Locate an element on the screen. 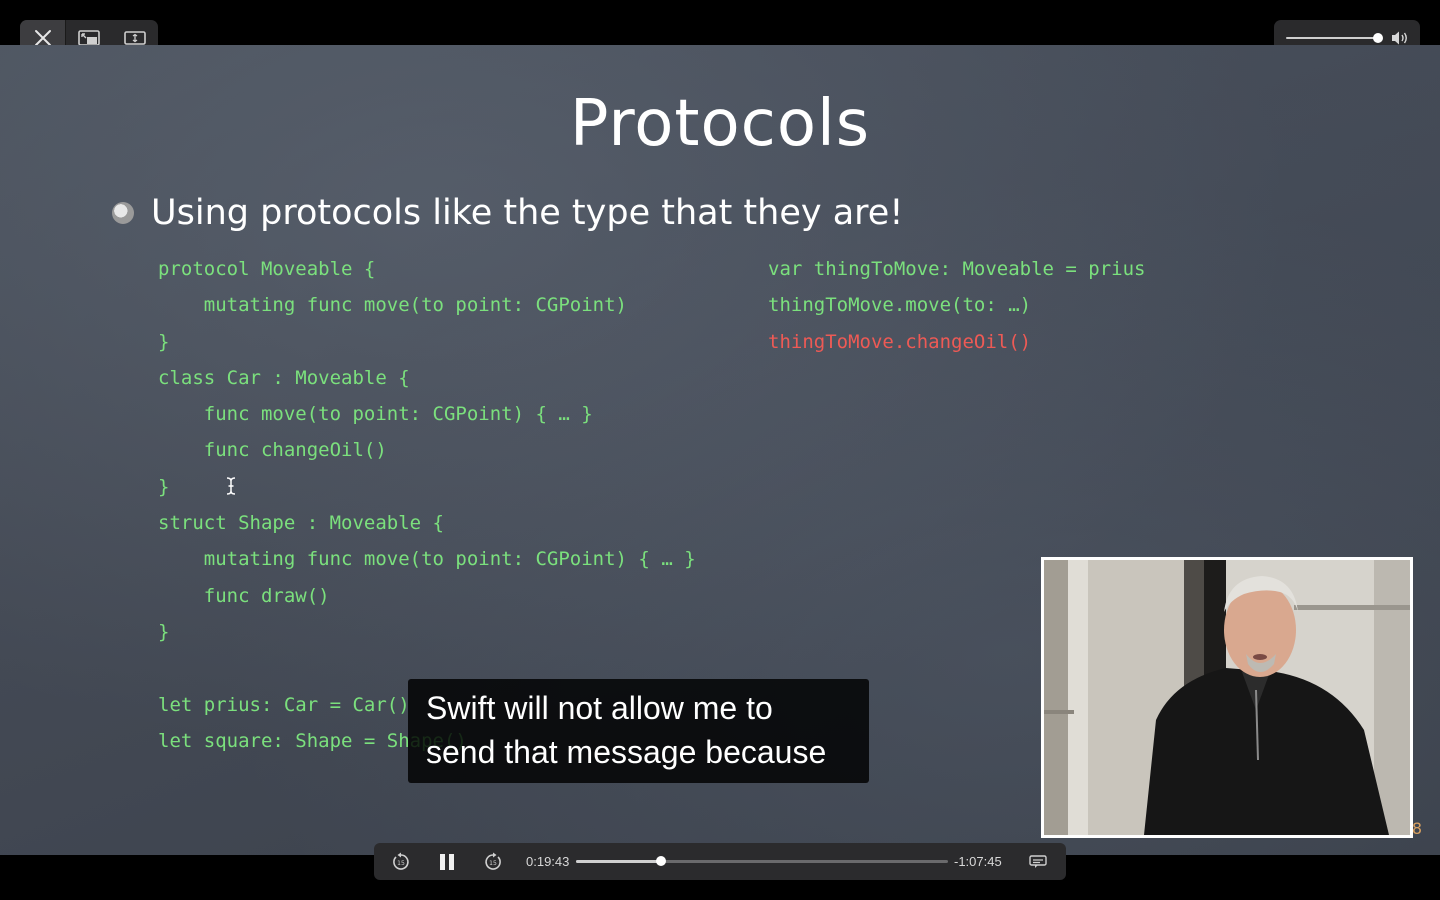 This screenshot has width=1440, height=900. skip-back-button: 15 is located at coordinates (401, 861).